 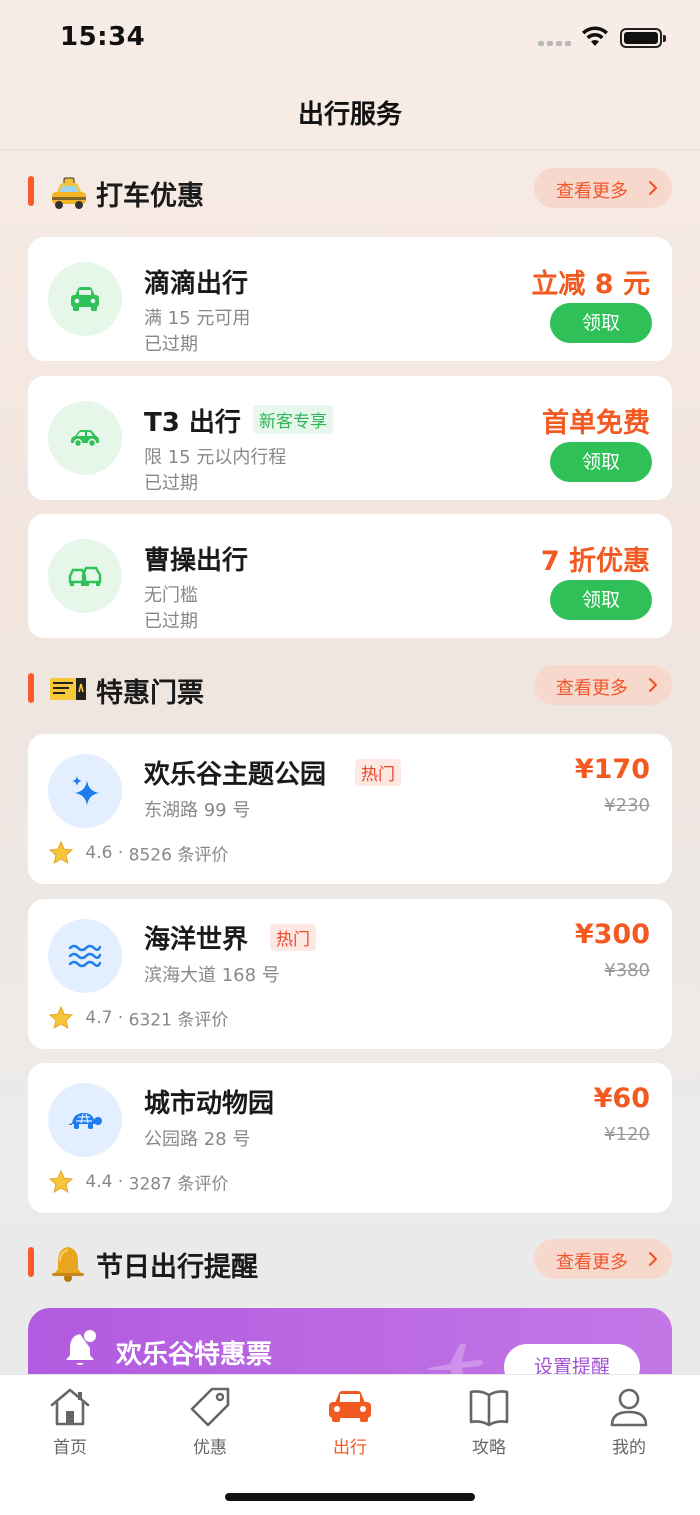 I want to click on section-title: 打车优惠, so click(x=150, y=196).